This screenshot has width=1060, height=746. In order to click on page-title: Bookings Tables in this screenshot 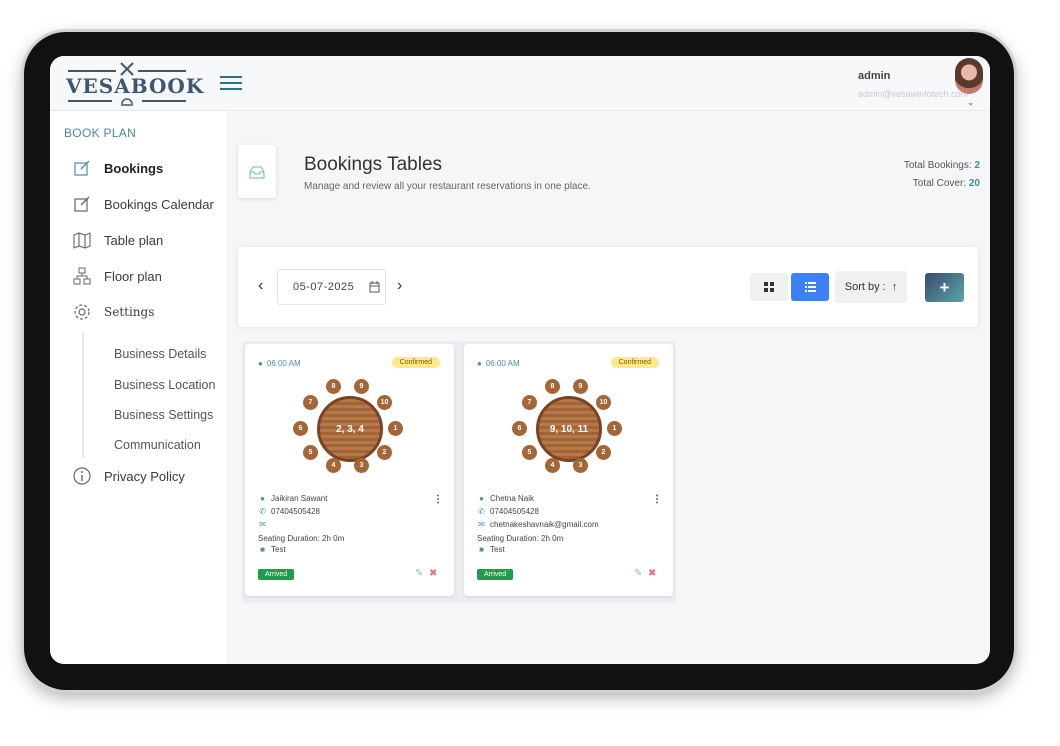, I will do `click(373, 164)`.